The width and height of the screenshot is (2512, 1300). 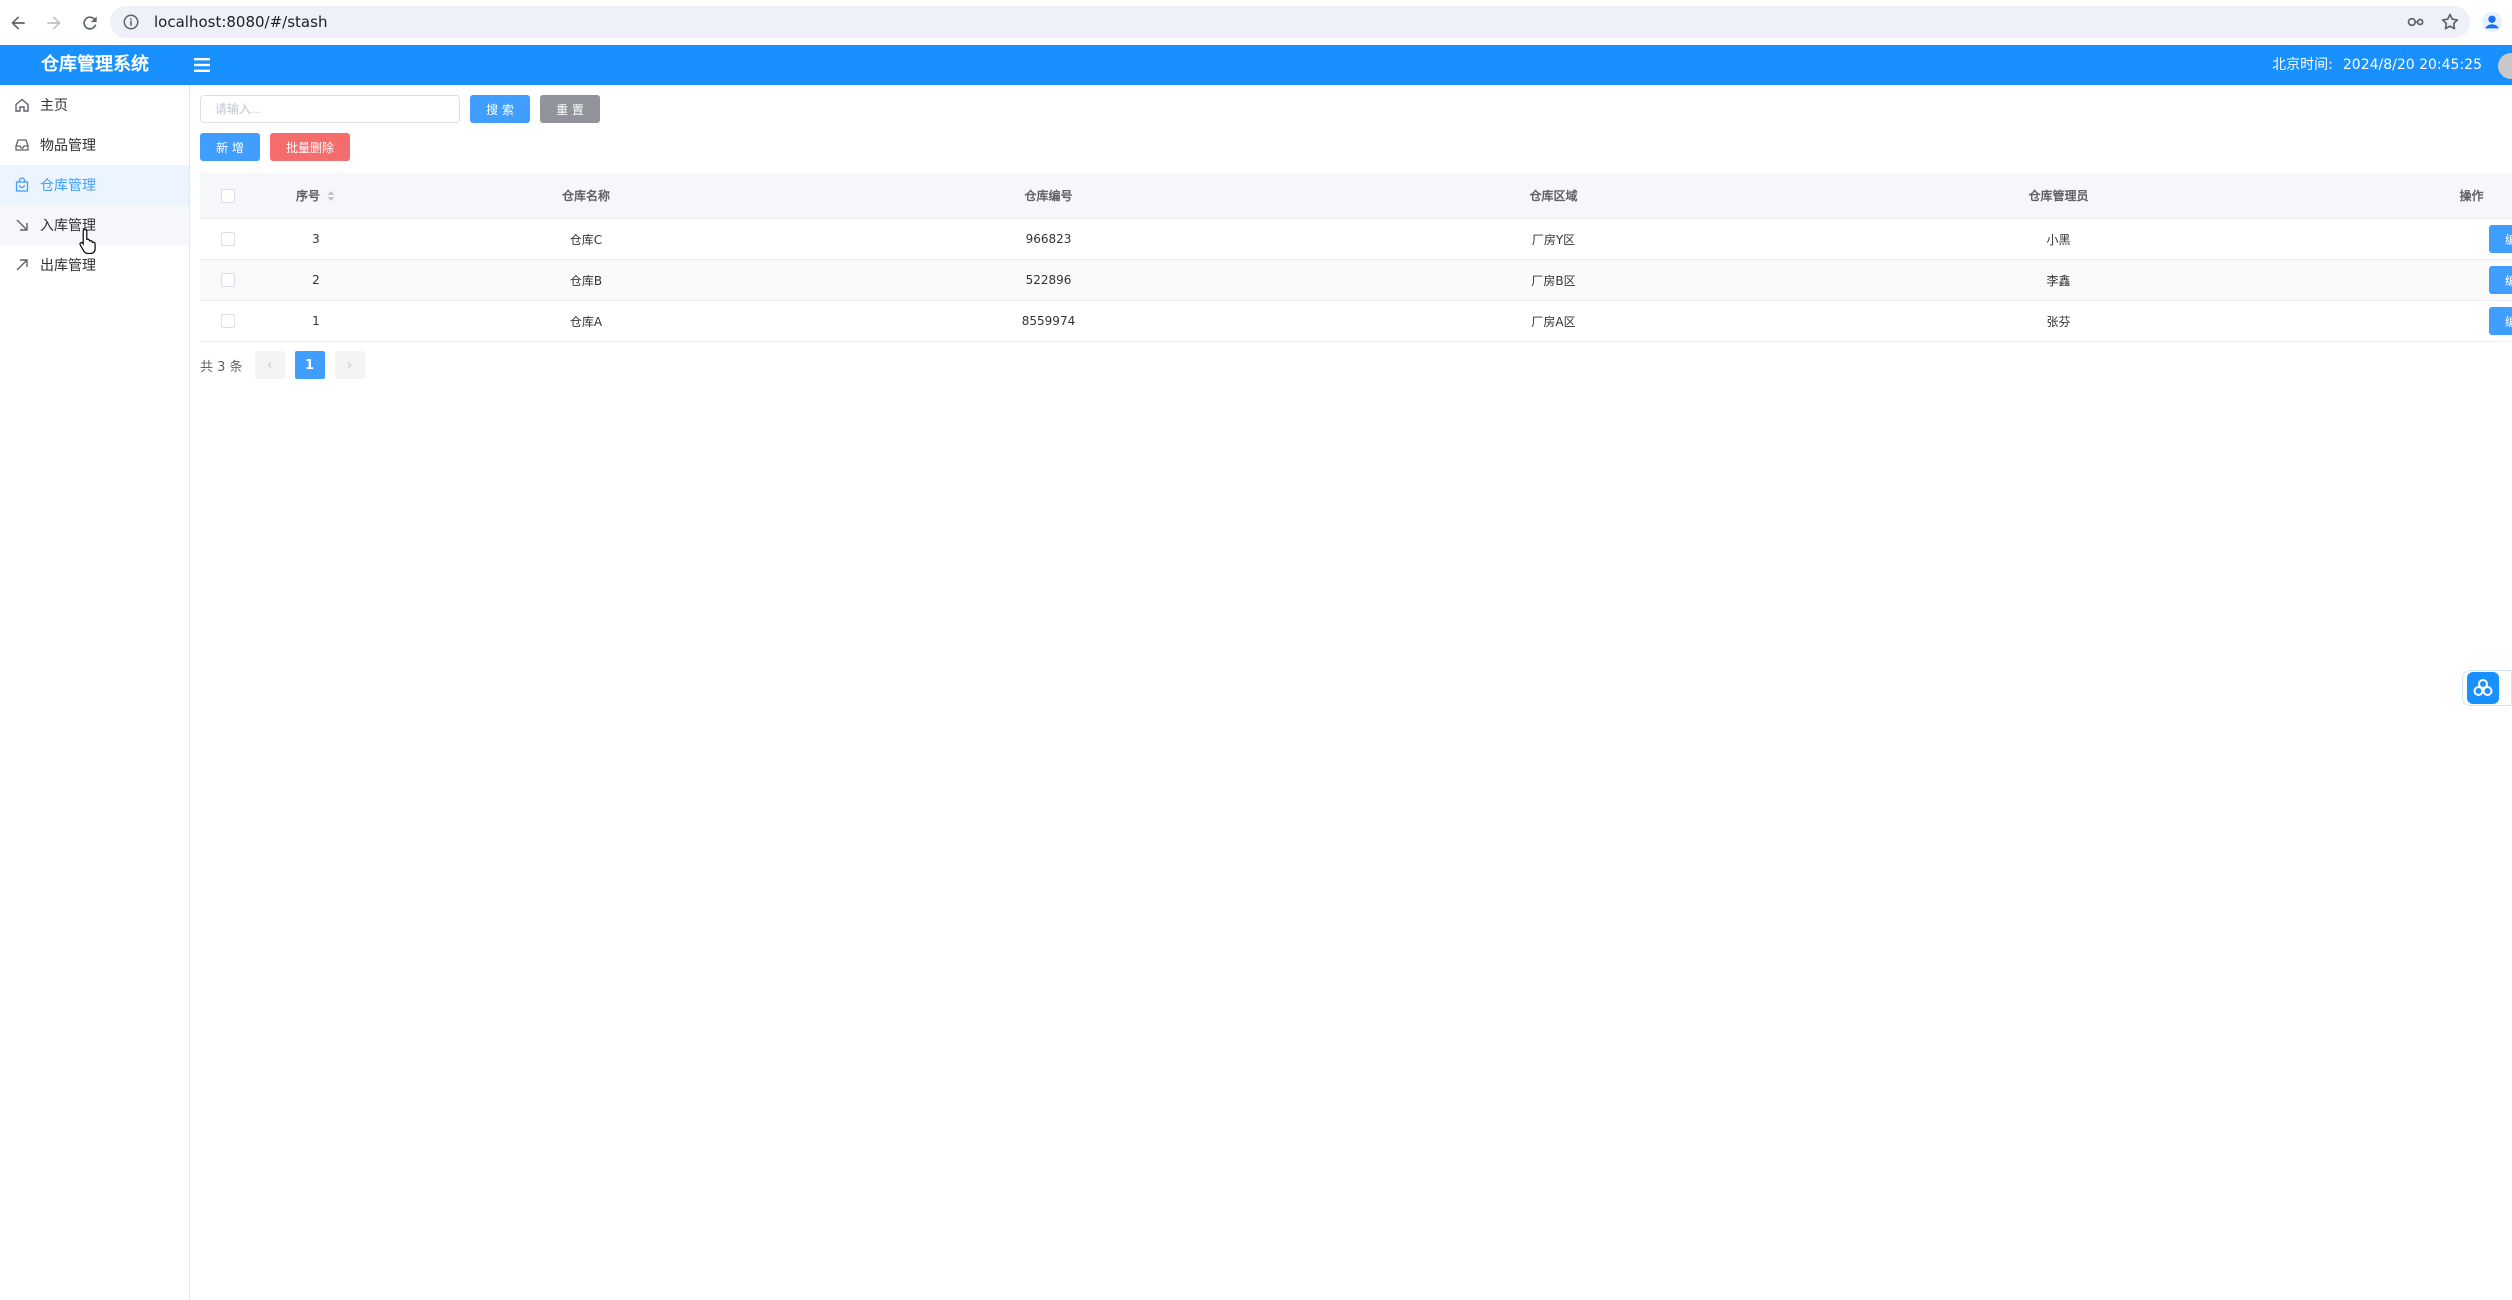 What do you see at coordinates (287, 365) in the screenshot?
I see `pagination: 共 3 条 ‹ 1 ›` at bounding box center [287, 365].